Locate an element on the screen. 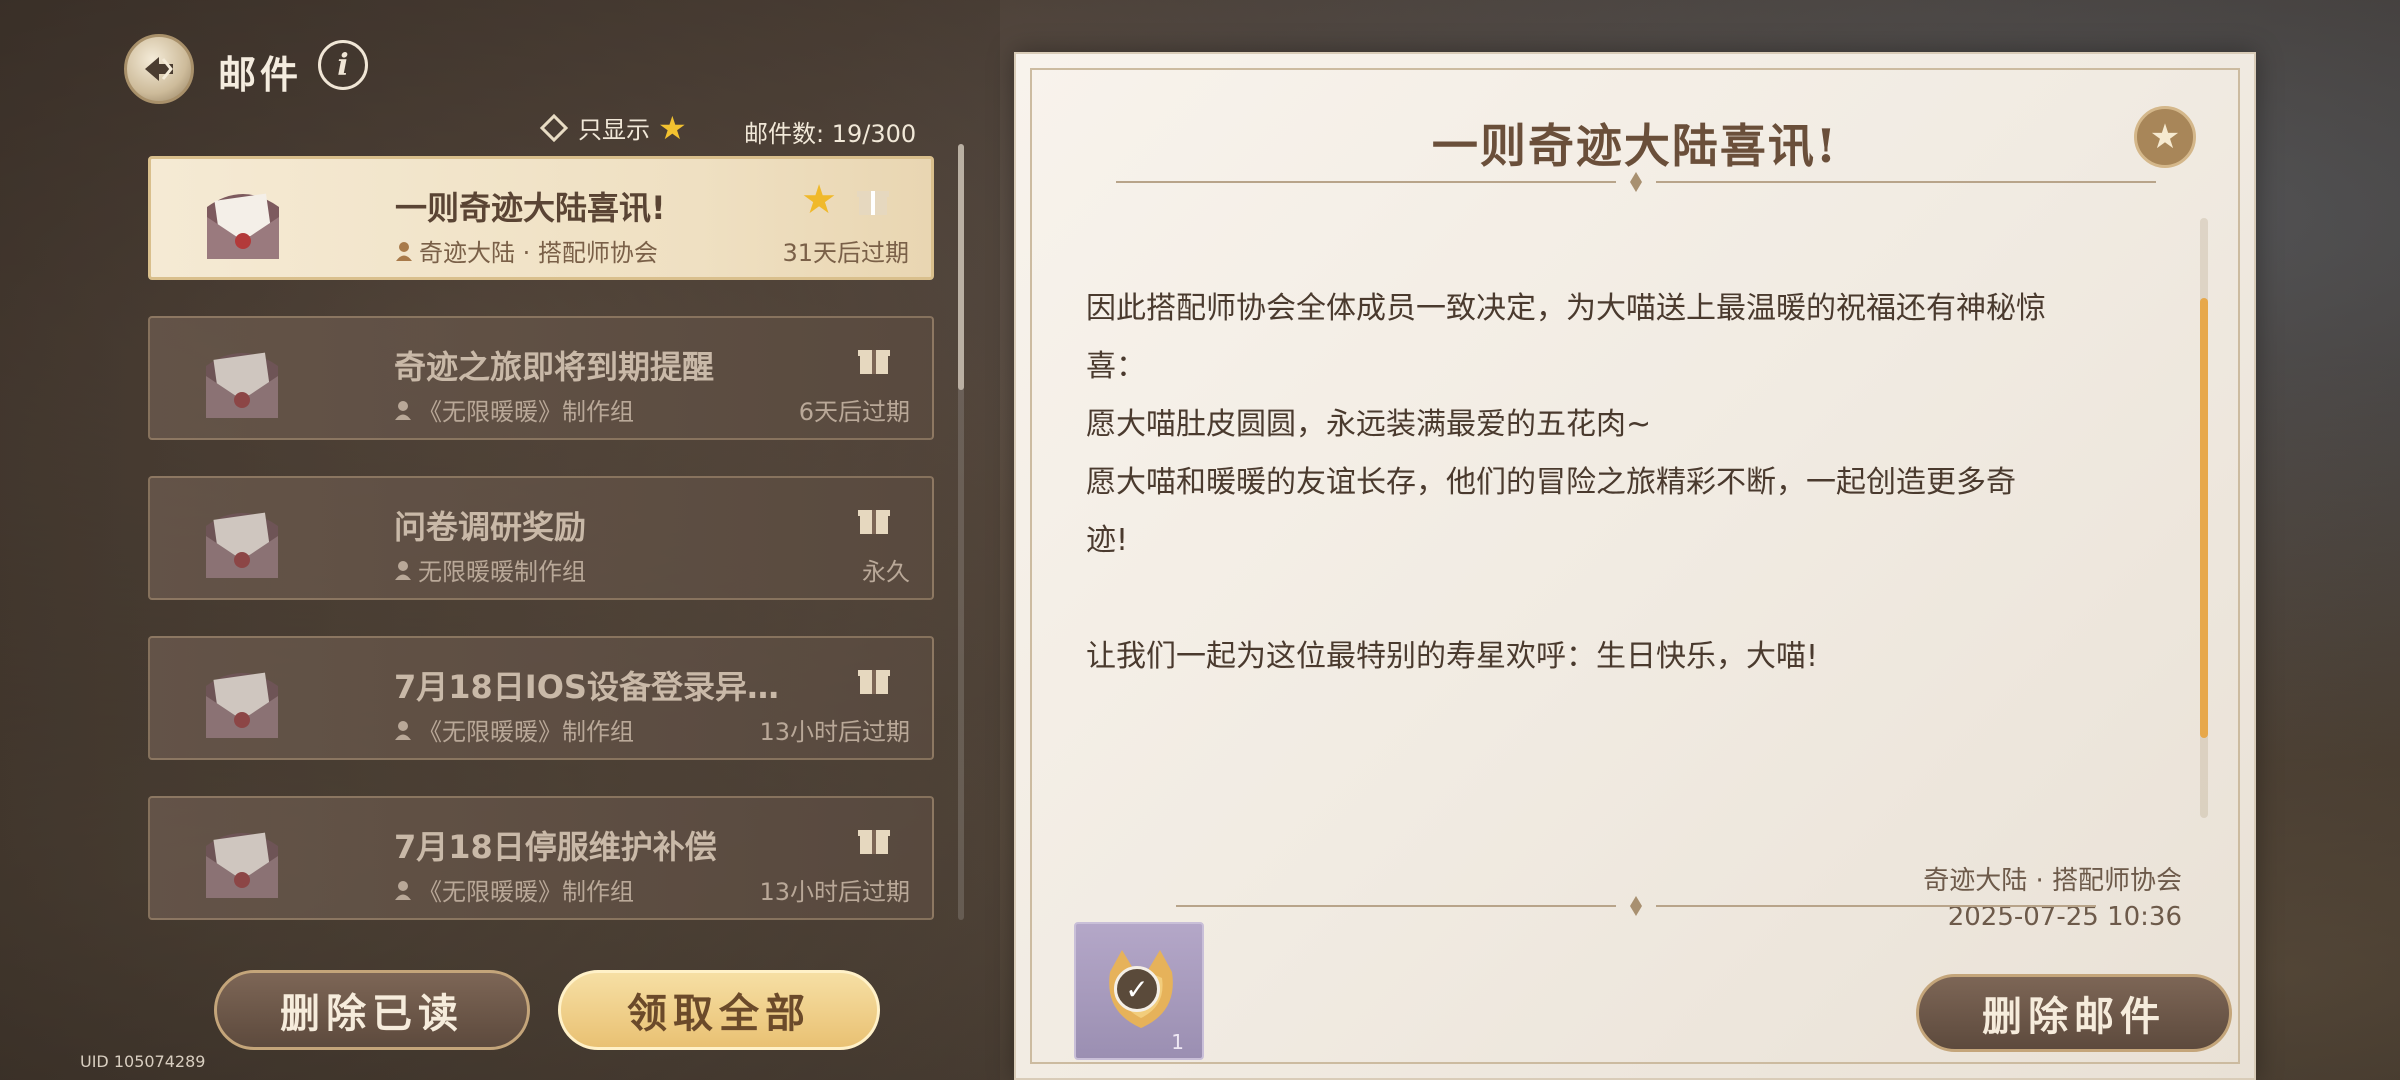  mail-title: 问卷调研奖励 is located at coordinates (490, 527).